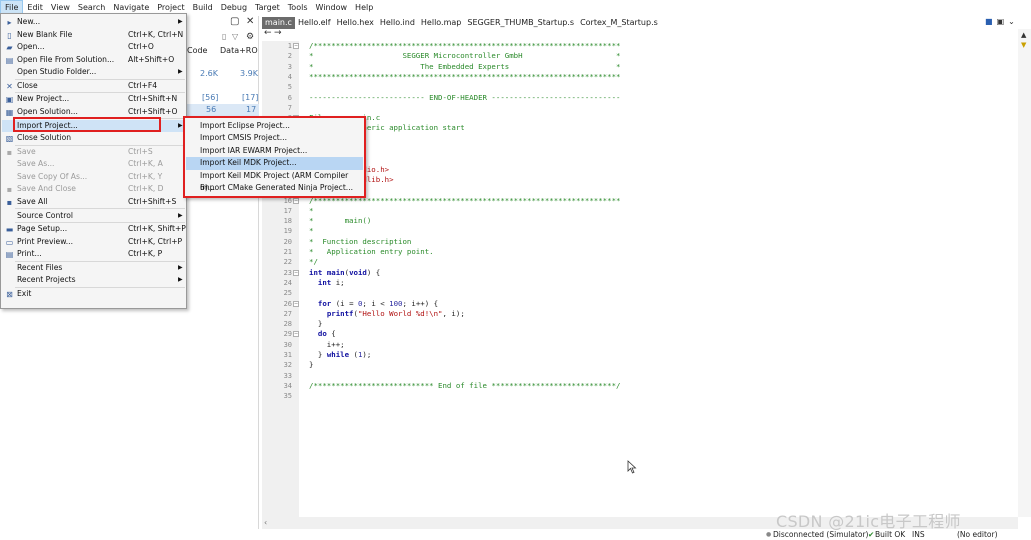  What do you see at coordinates (265, 522) in the screenshot?
I see `scroll-left-icon: ‹` at bounding box center [265, 522].